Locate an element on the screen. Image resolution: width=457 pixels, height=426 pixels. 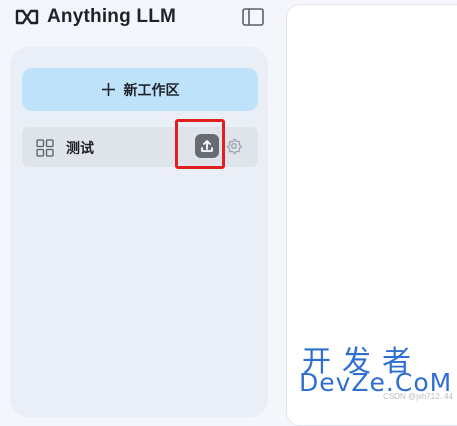
plus-icon is located at coordinates (108, 89).